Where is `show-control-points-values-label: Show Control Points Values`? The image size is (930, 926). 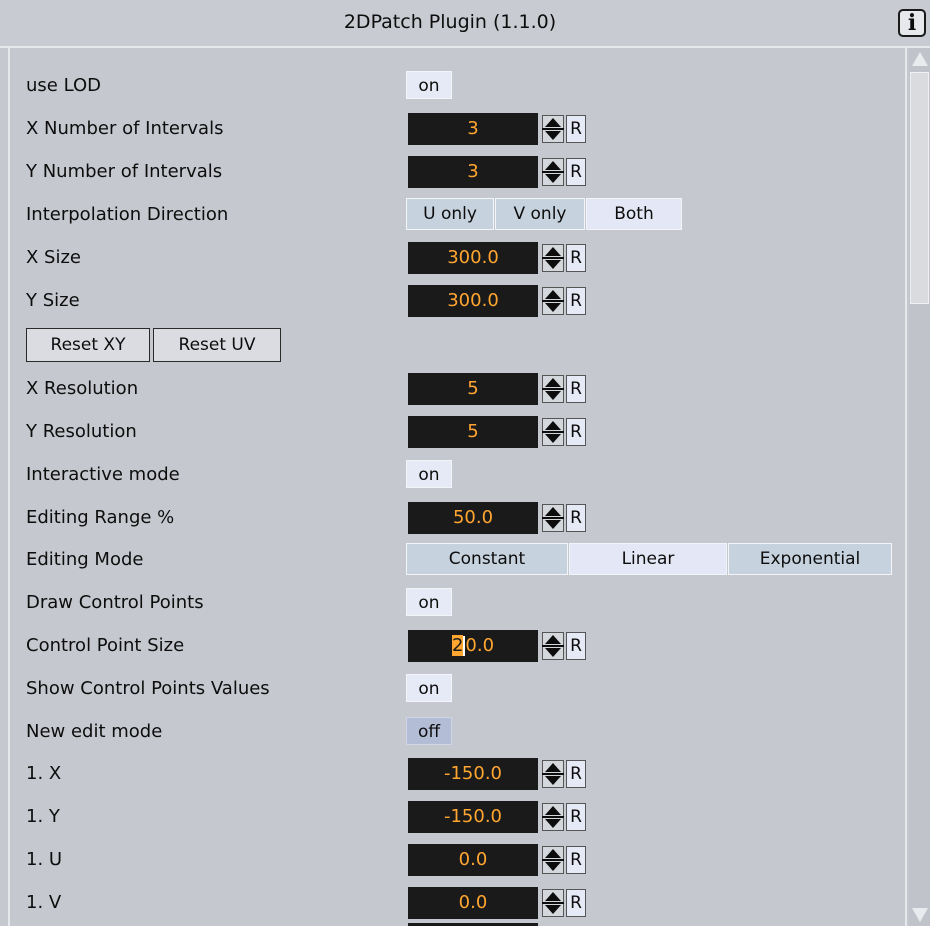
show-control-points-values-label: Show Control Points Values is located at coordinates (148, 688).